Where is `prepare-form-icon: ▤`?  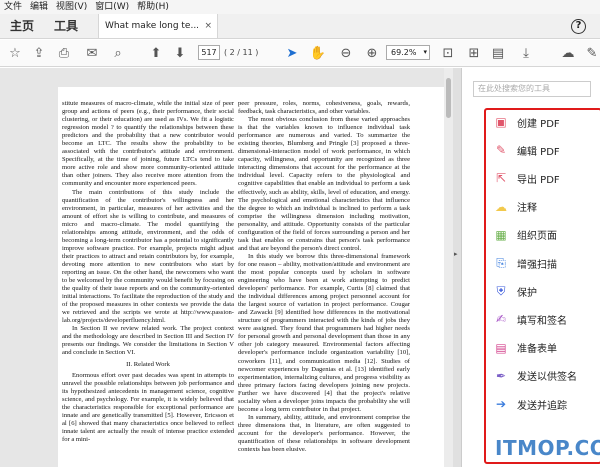
prepare-form-icon: ▤ is located at coordinates (501, 347).